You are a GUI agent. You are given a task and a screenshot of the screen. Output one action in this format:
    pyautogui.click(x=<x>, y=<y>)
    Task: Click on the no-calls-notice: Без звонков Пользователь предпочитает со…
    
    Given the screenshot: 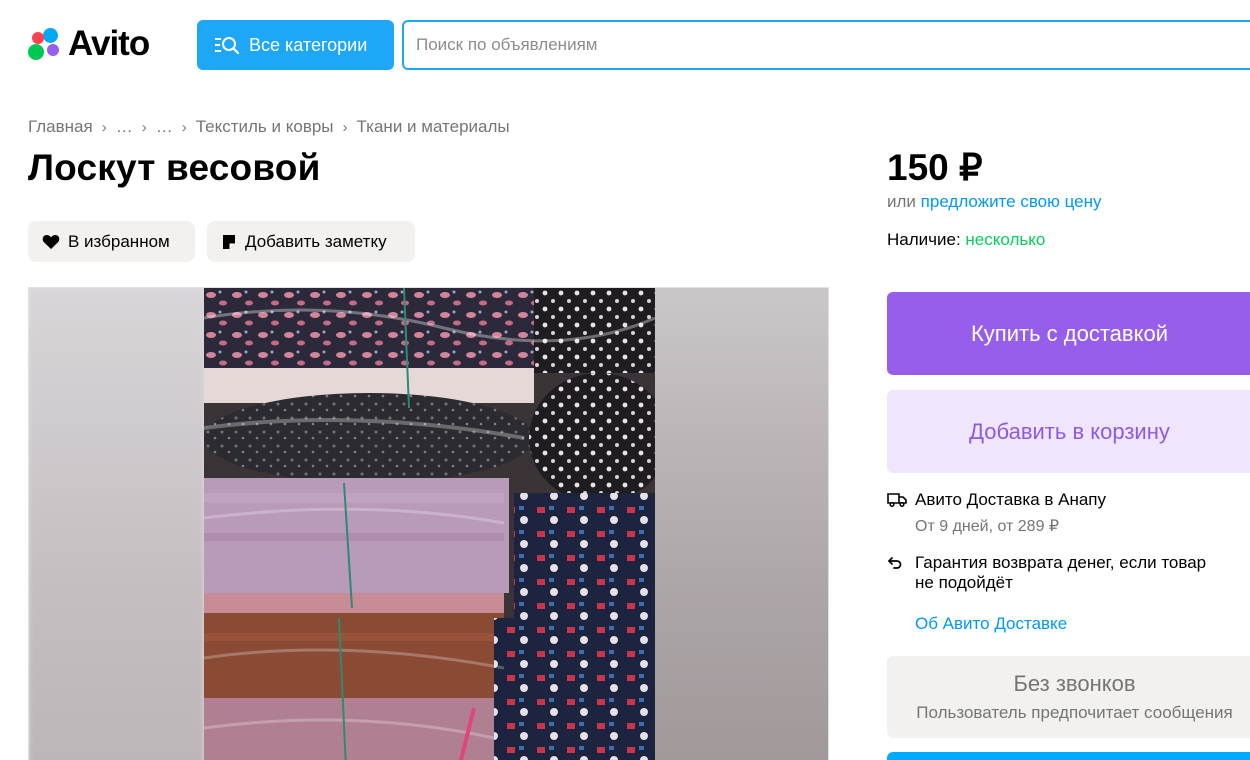 What is the action you would take?
    pyautogui.click(x=1068, y=697)
    